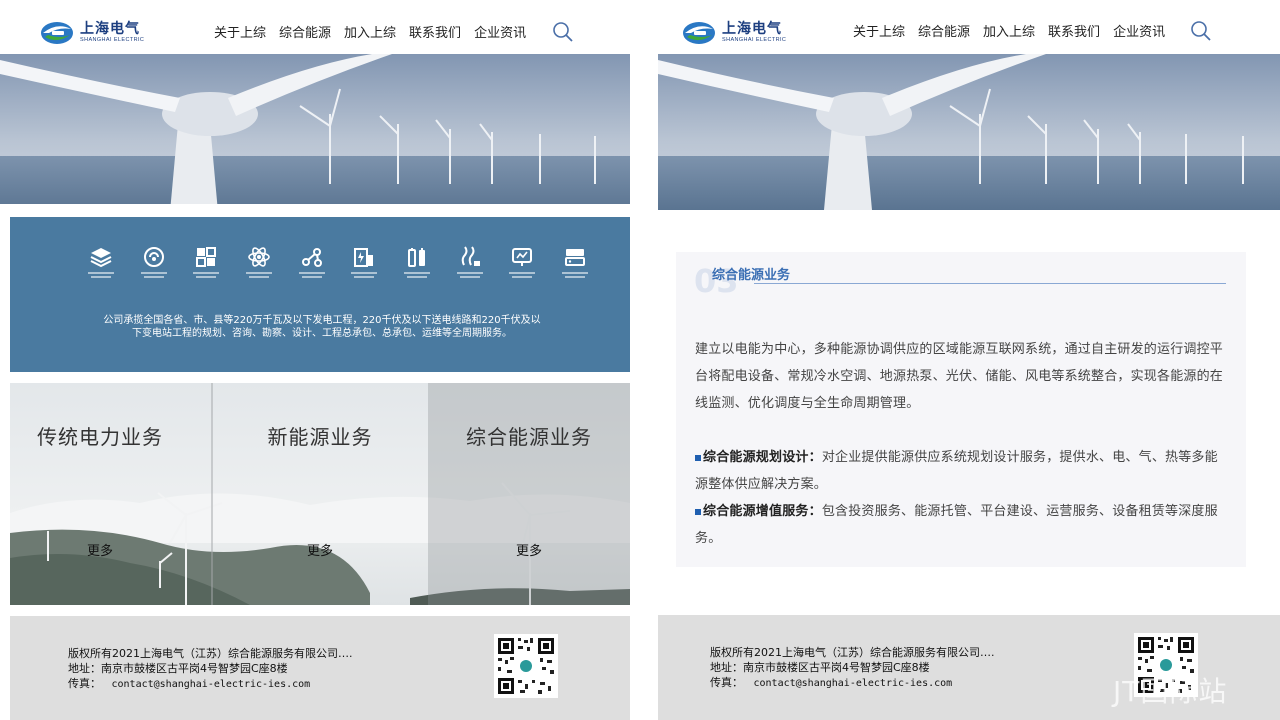 This screenshot has width=1280, height=720. What do you see at coordinates (259, 257) in the screenshot?
I see `atom-icon` at bounding box center [259, 257].